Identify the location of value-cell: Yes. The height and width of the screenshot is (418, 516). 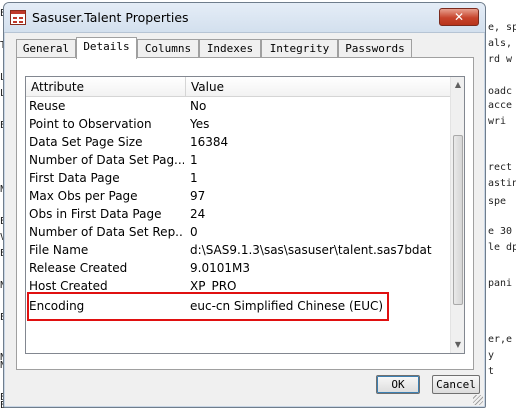
(200, 124).